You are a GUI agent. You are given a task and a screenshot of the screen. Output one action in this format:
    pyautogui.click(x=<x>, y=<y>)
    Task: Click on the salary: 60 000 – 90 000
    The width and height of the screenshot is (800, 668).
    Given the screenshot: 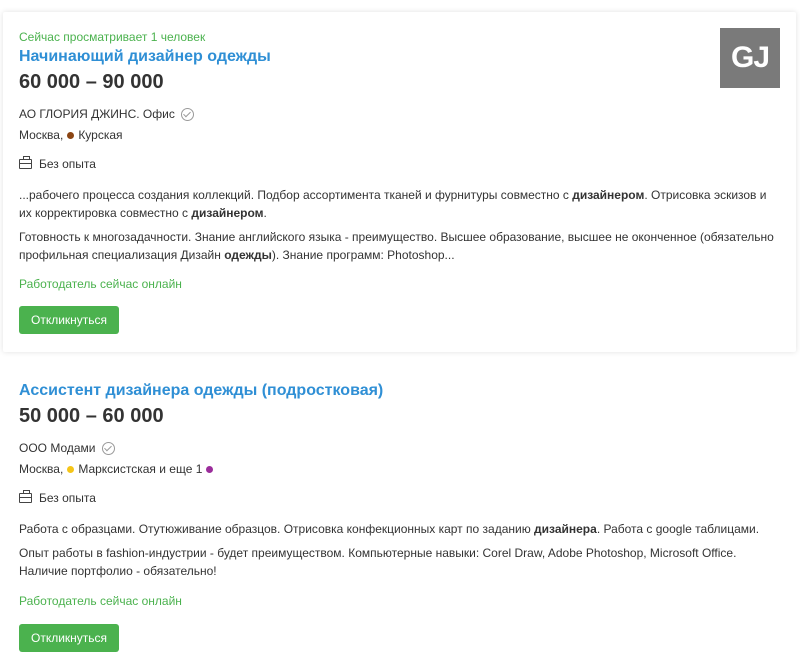 What is the action you would take?
    pyautogui.click(x=91, y=82)
    